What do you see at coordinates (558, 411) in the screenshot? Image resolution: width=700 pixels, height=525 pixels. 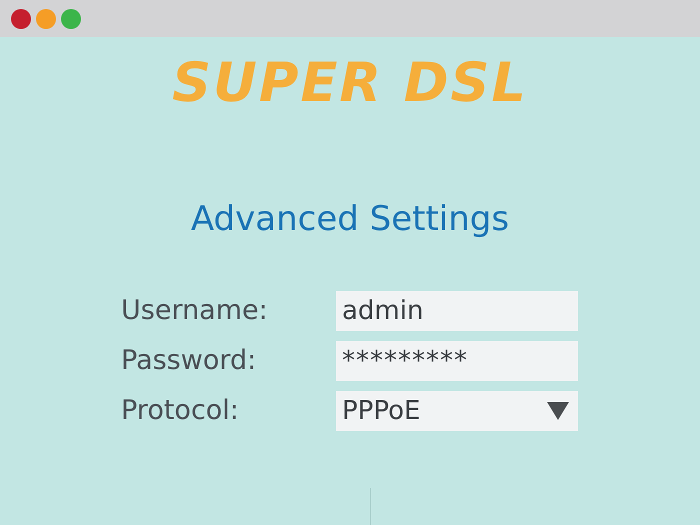 I see `dropdown-arrow-icon` at bounding box center [558, 411].